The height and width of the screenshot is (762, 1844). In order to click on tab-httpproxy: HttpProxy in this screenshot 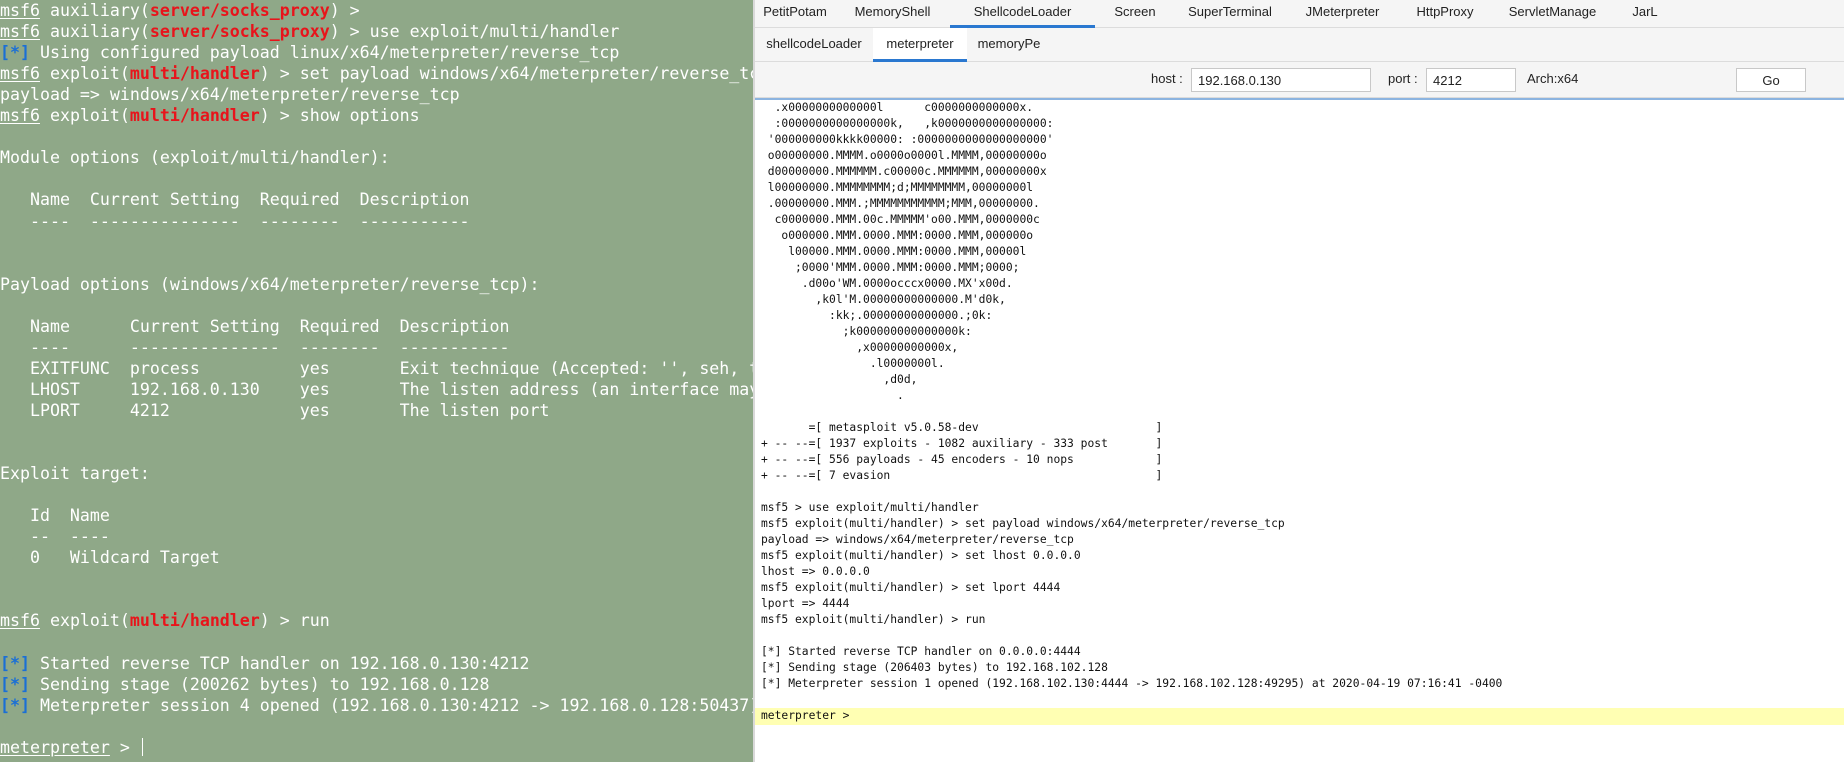, I will do `click(1445, 14)`.